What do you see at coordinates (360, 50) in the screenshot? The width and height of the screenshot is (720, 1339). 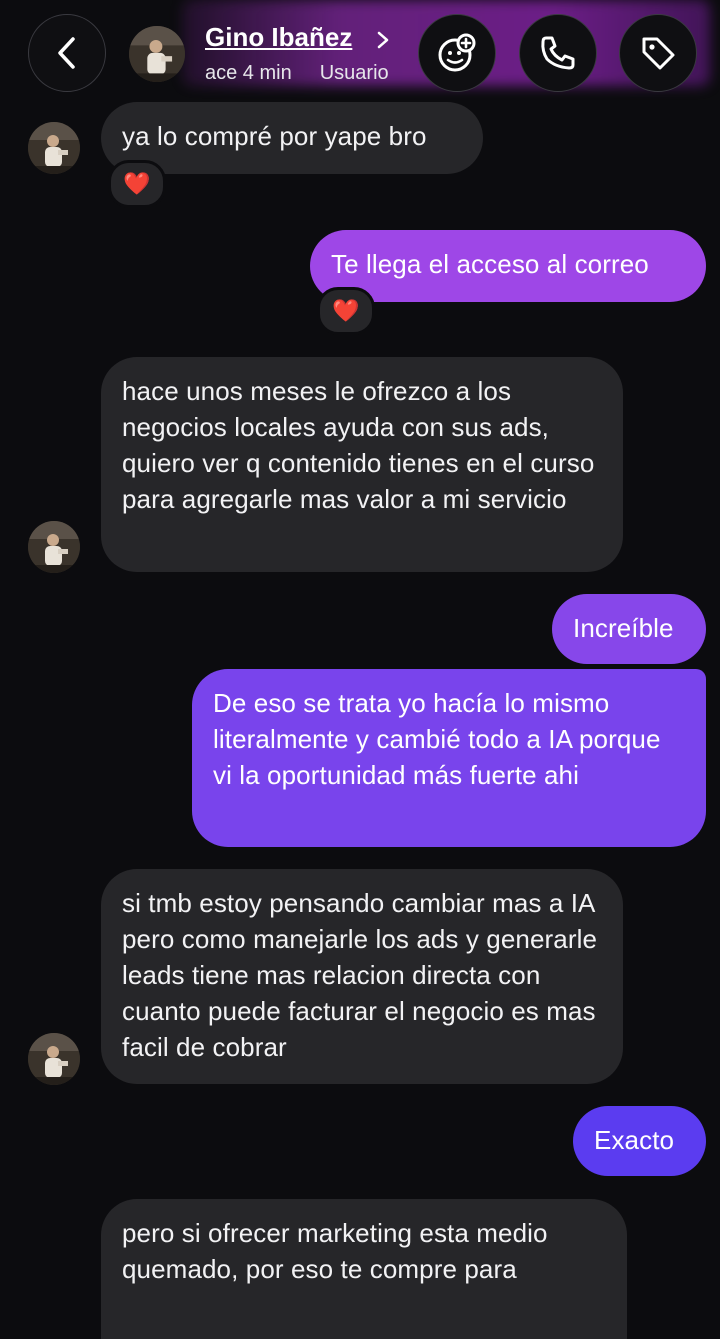 I see `chat-header: Gino Ibañez ace 4 min Usuario` at bounding box center [360, 50].